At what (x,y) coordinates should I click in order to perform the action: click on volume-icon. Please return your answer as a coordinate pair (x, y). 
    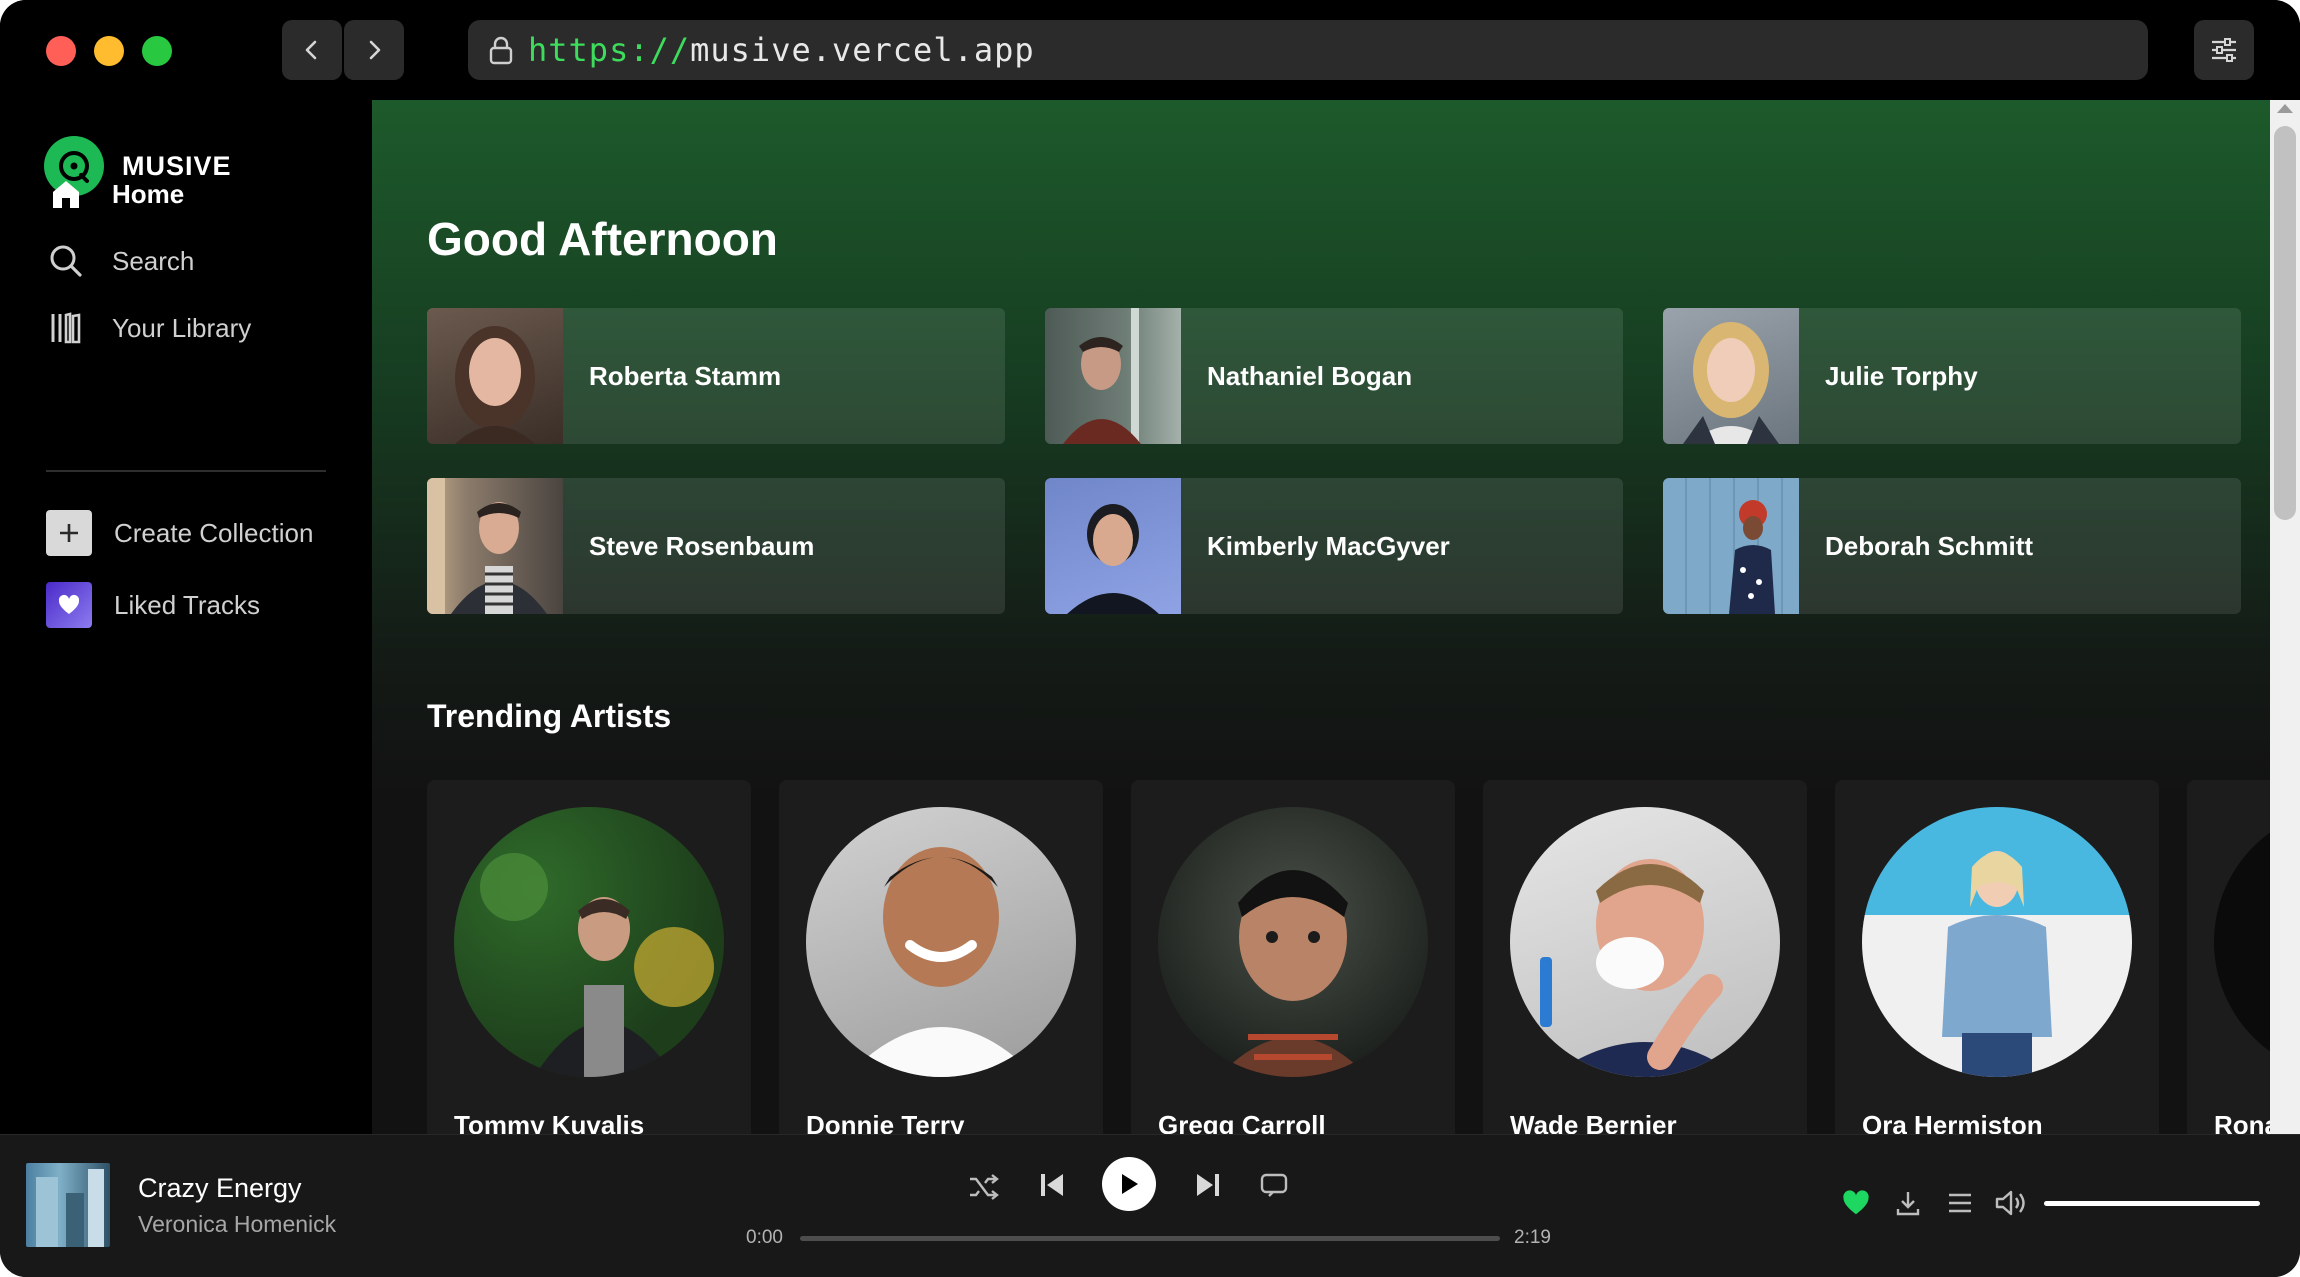
    Looking at the image, I should click on (2010, 1203).